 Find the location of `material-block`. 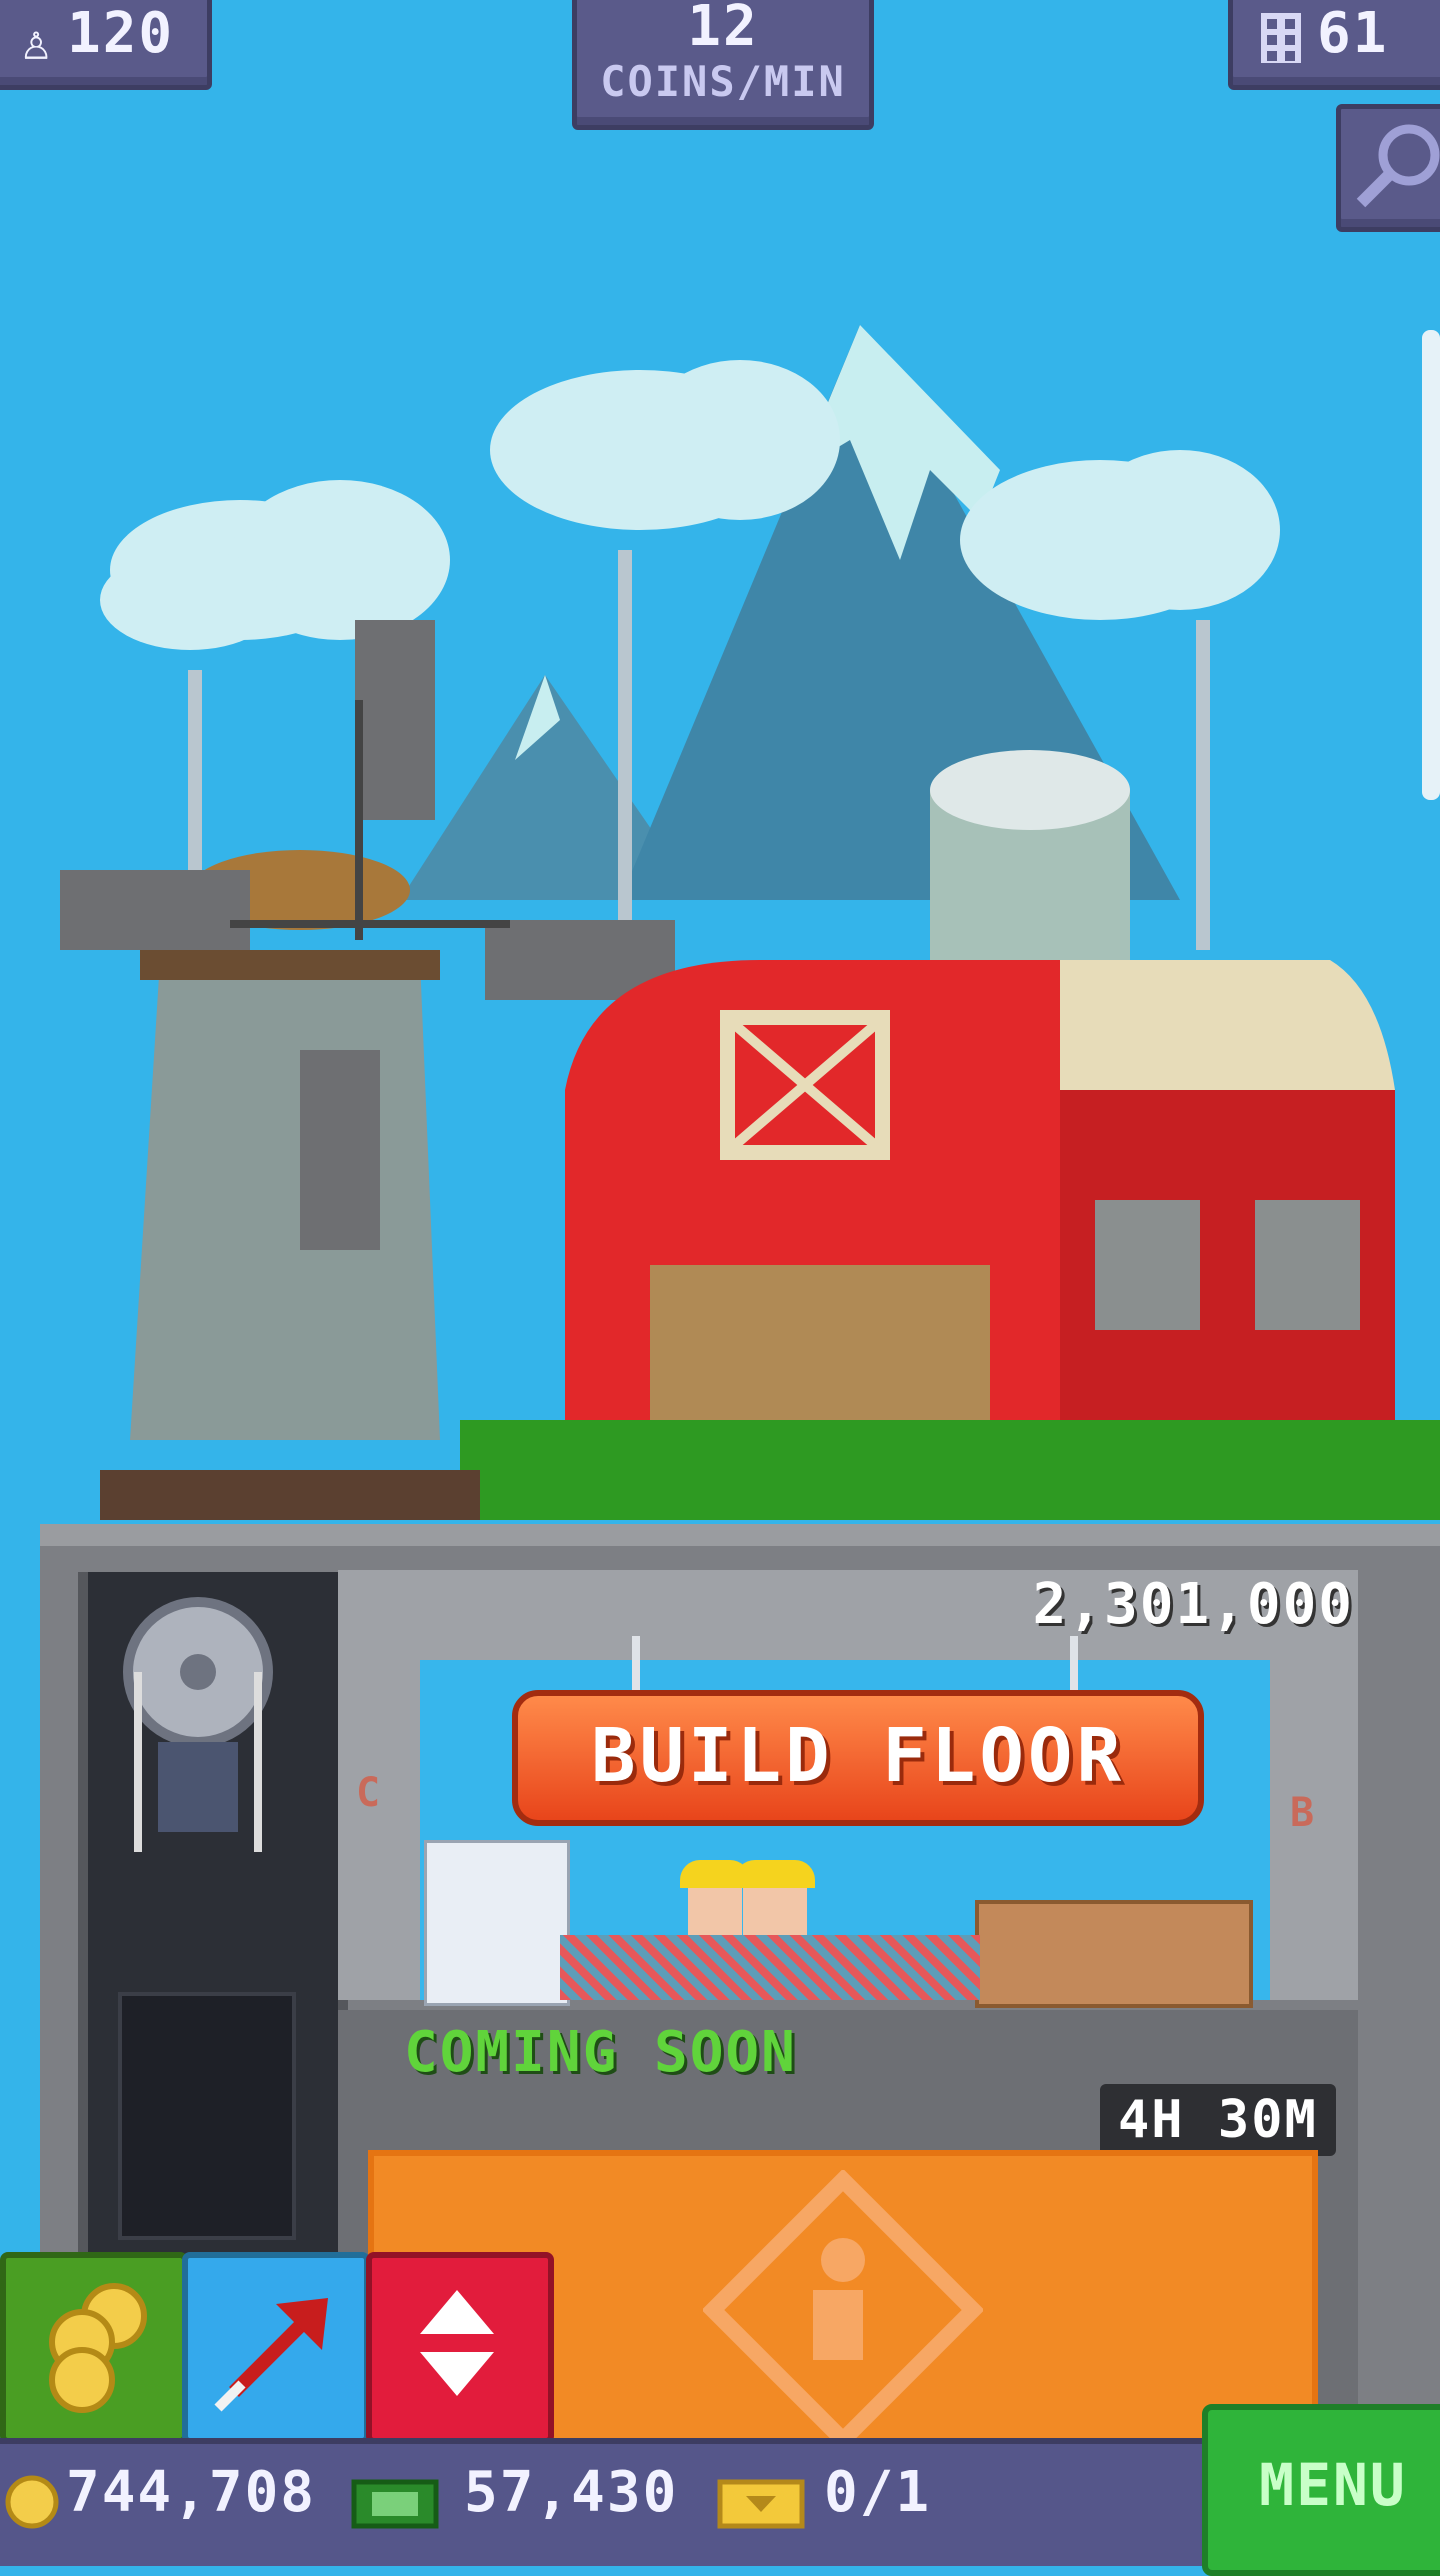

material-block is located at coordinates (497, 1923).